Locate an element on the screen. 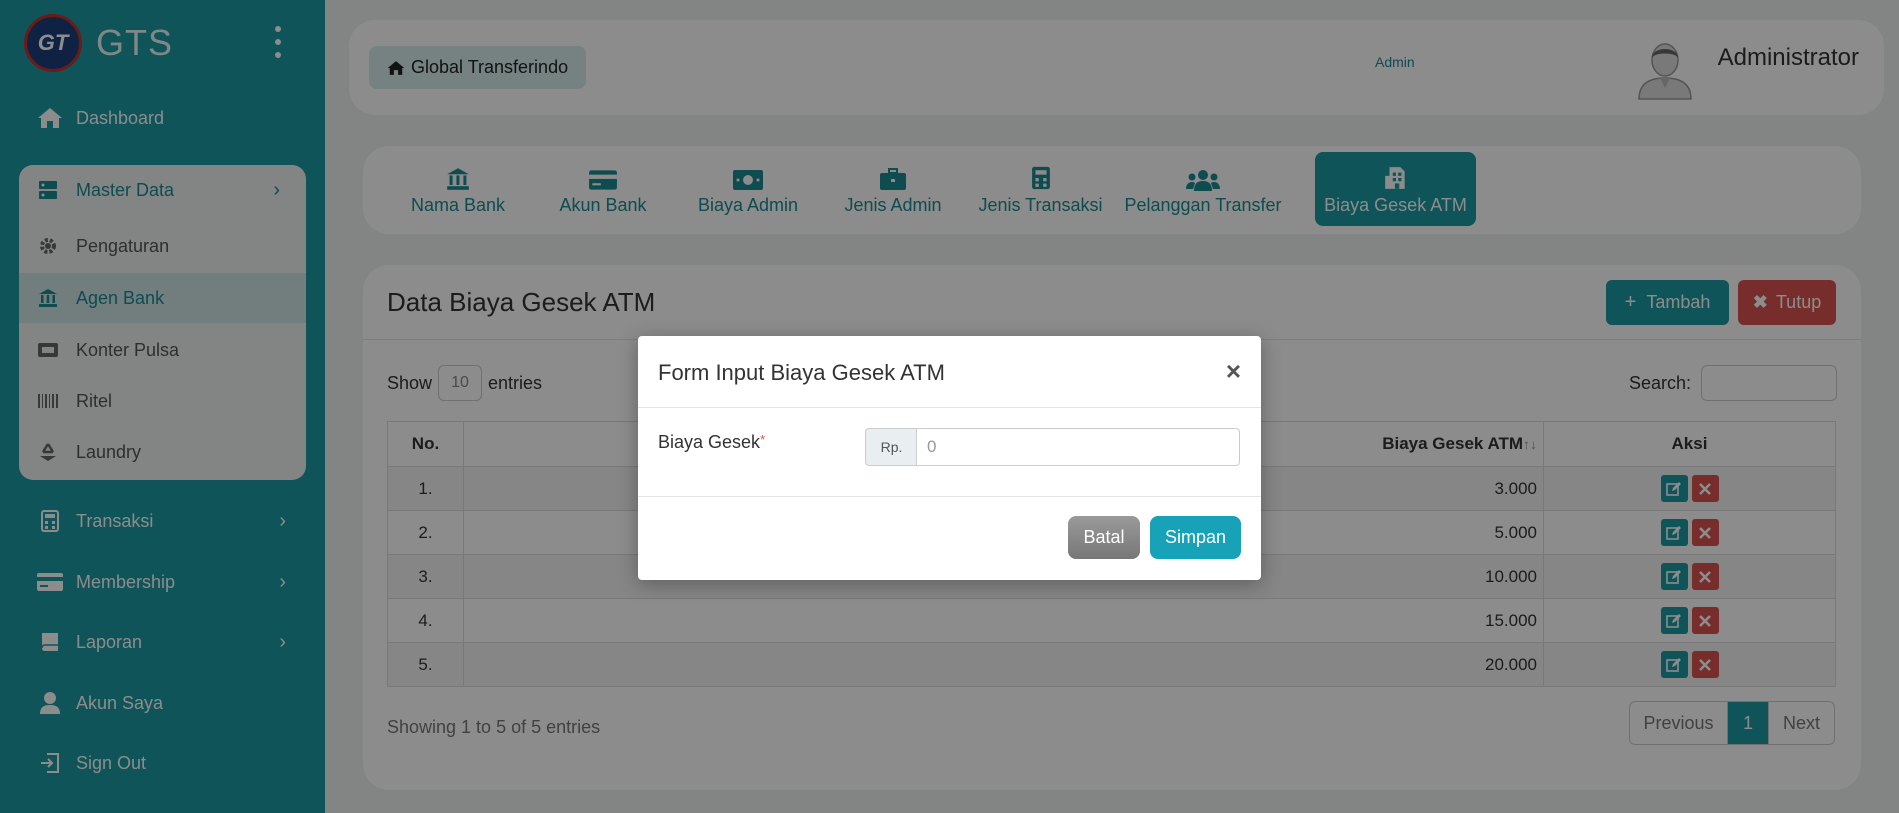  save-button: Simpan is located at coordinates (1195, 537).